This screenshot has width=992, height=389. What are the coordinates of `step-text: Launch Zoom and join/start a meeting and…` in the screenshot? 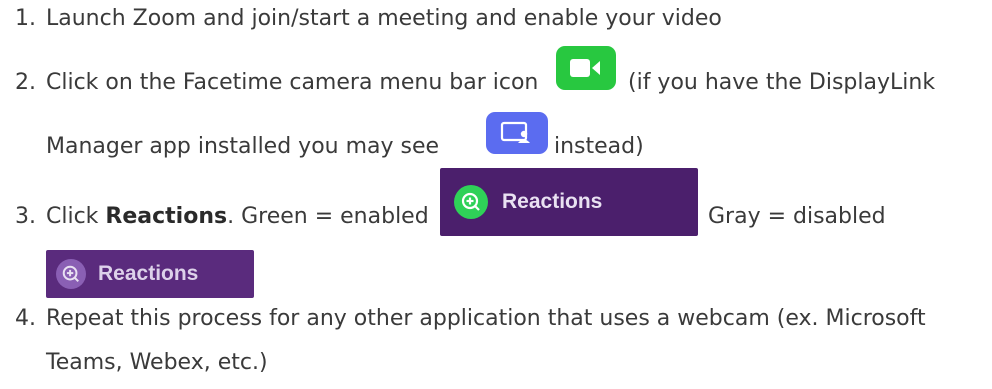 It's located at (384, 18).